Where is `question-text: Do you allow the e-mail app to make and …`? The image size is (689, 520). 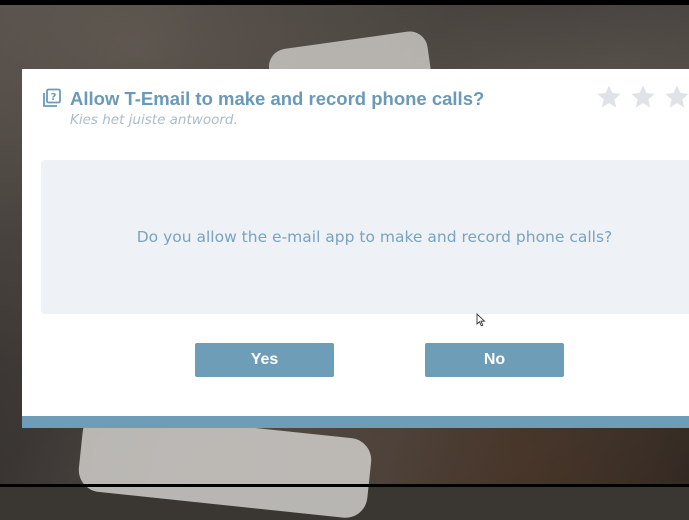 question-text: Do you allow the e-mail app to make and … is located at coordinates (374, 237).